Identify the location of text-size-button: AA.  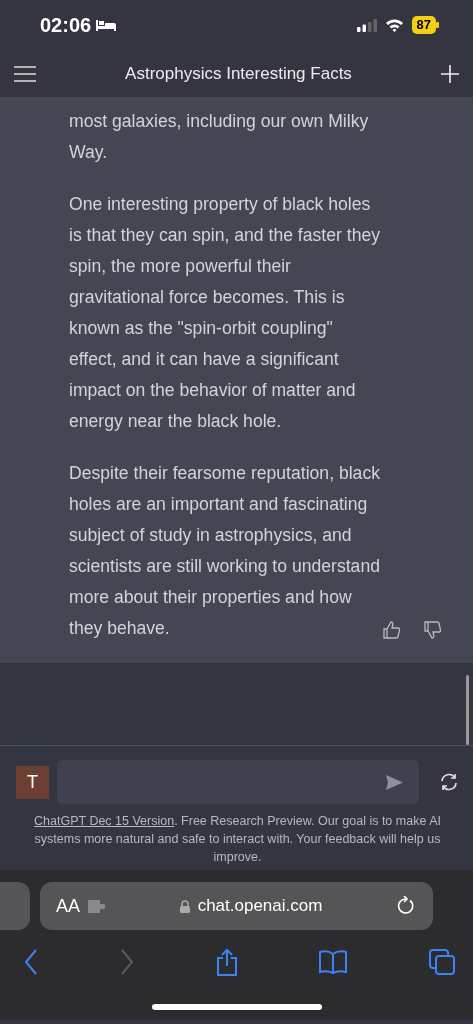
(68, 906).